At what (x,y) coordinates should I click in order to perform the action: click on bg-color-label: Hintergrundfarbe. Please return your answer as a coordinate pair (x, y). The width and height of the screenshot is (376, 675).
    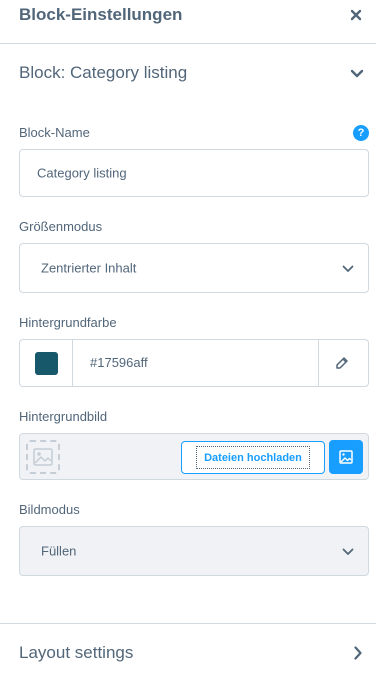
    Looking at the image, I should click on (68, 322).